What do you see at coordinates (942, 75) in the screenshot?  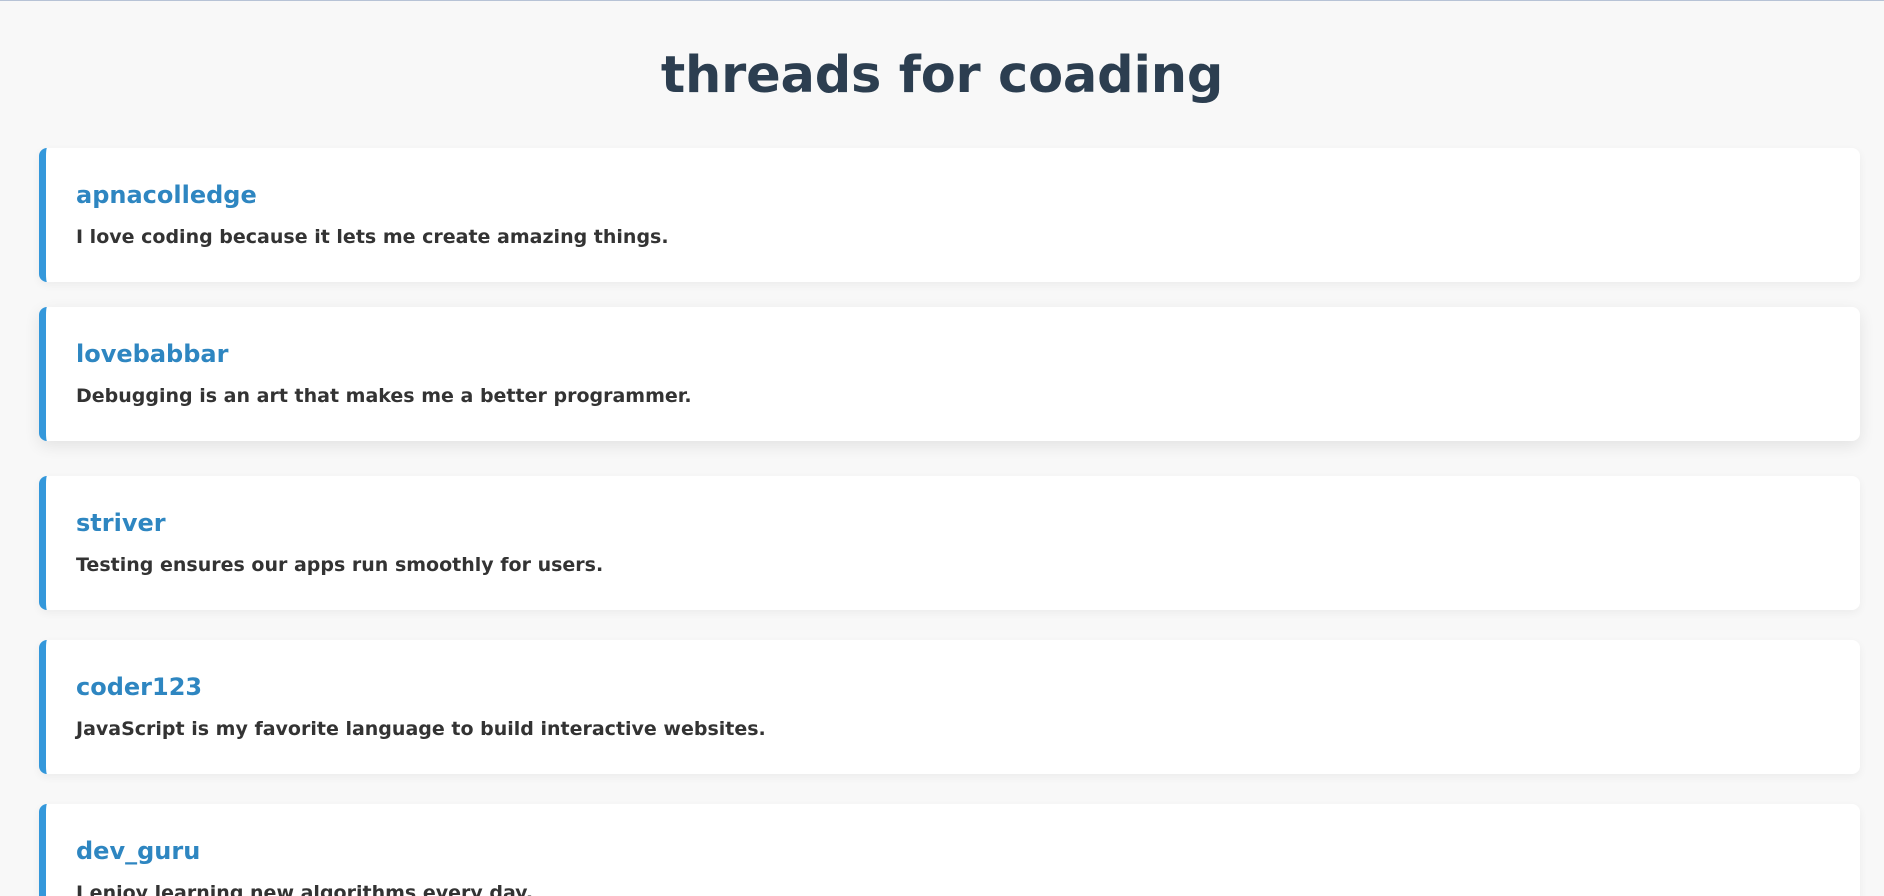 I see `page-title: threads for coading` at bounding box center [942, 75].